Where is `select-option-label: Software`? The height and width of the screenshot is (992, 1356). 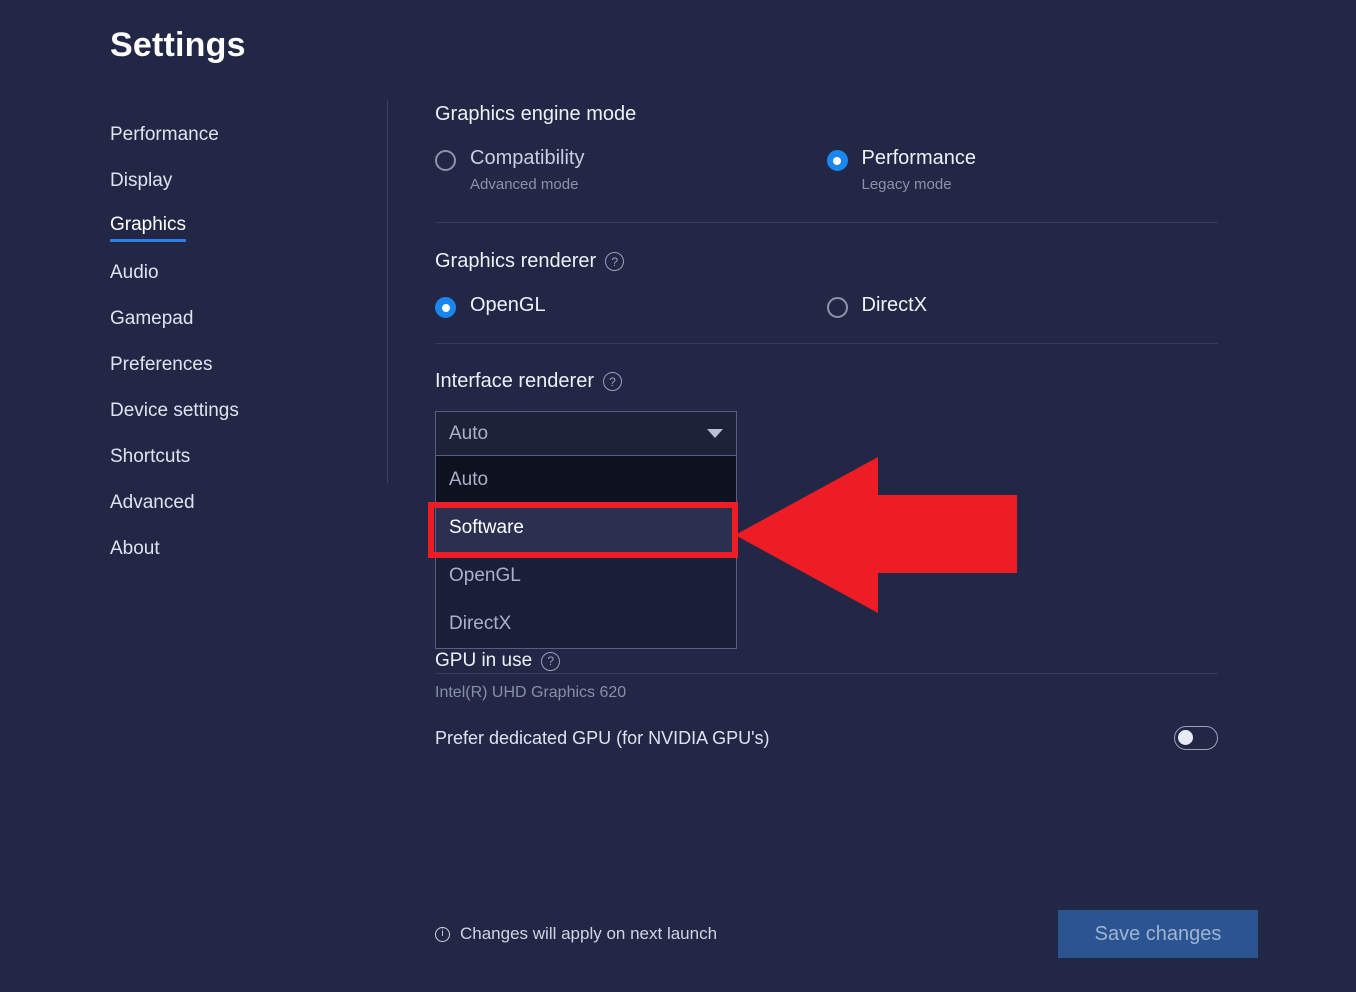
select-option-label: Software is located at coordinates (486, 527).